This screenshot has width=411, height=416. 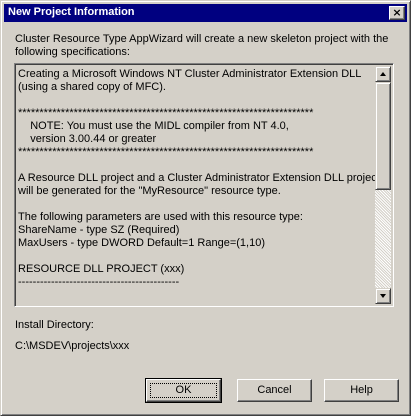 I want to click on close-button: ×, so click(x=397, y=13).